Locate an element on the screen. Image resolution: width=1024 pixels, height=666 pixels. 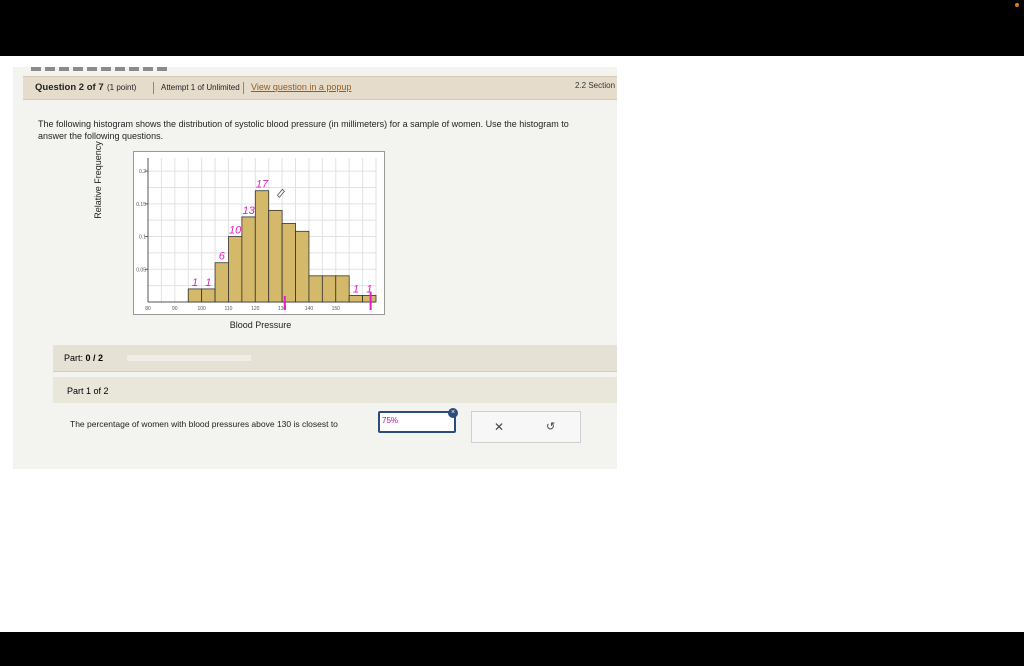
x-tick-label: 100 is located at coordinates (201, 309).